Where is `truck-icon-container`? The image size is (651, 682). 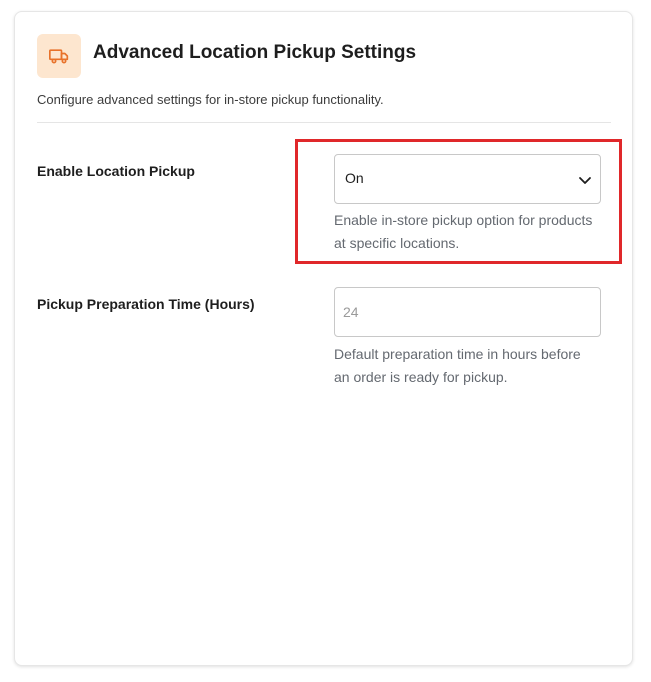
truck-icon-container is located at coordinates (59, 56).